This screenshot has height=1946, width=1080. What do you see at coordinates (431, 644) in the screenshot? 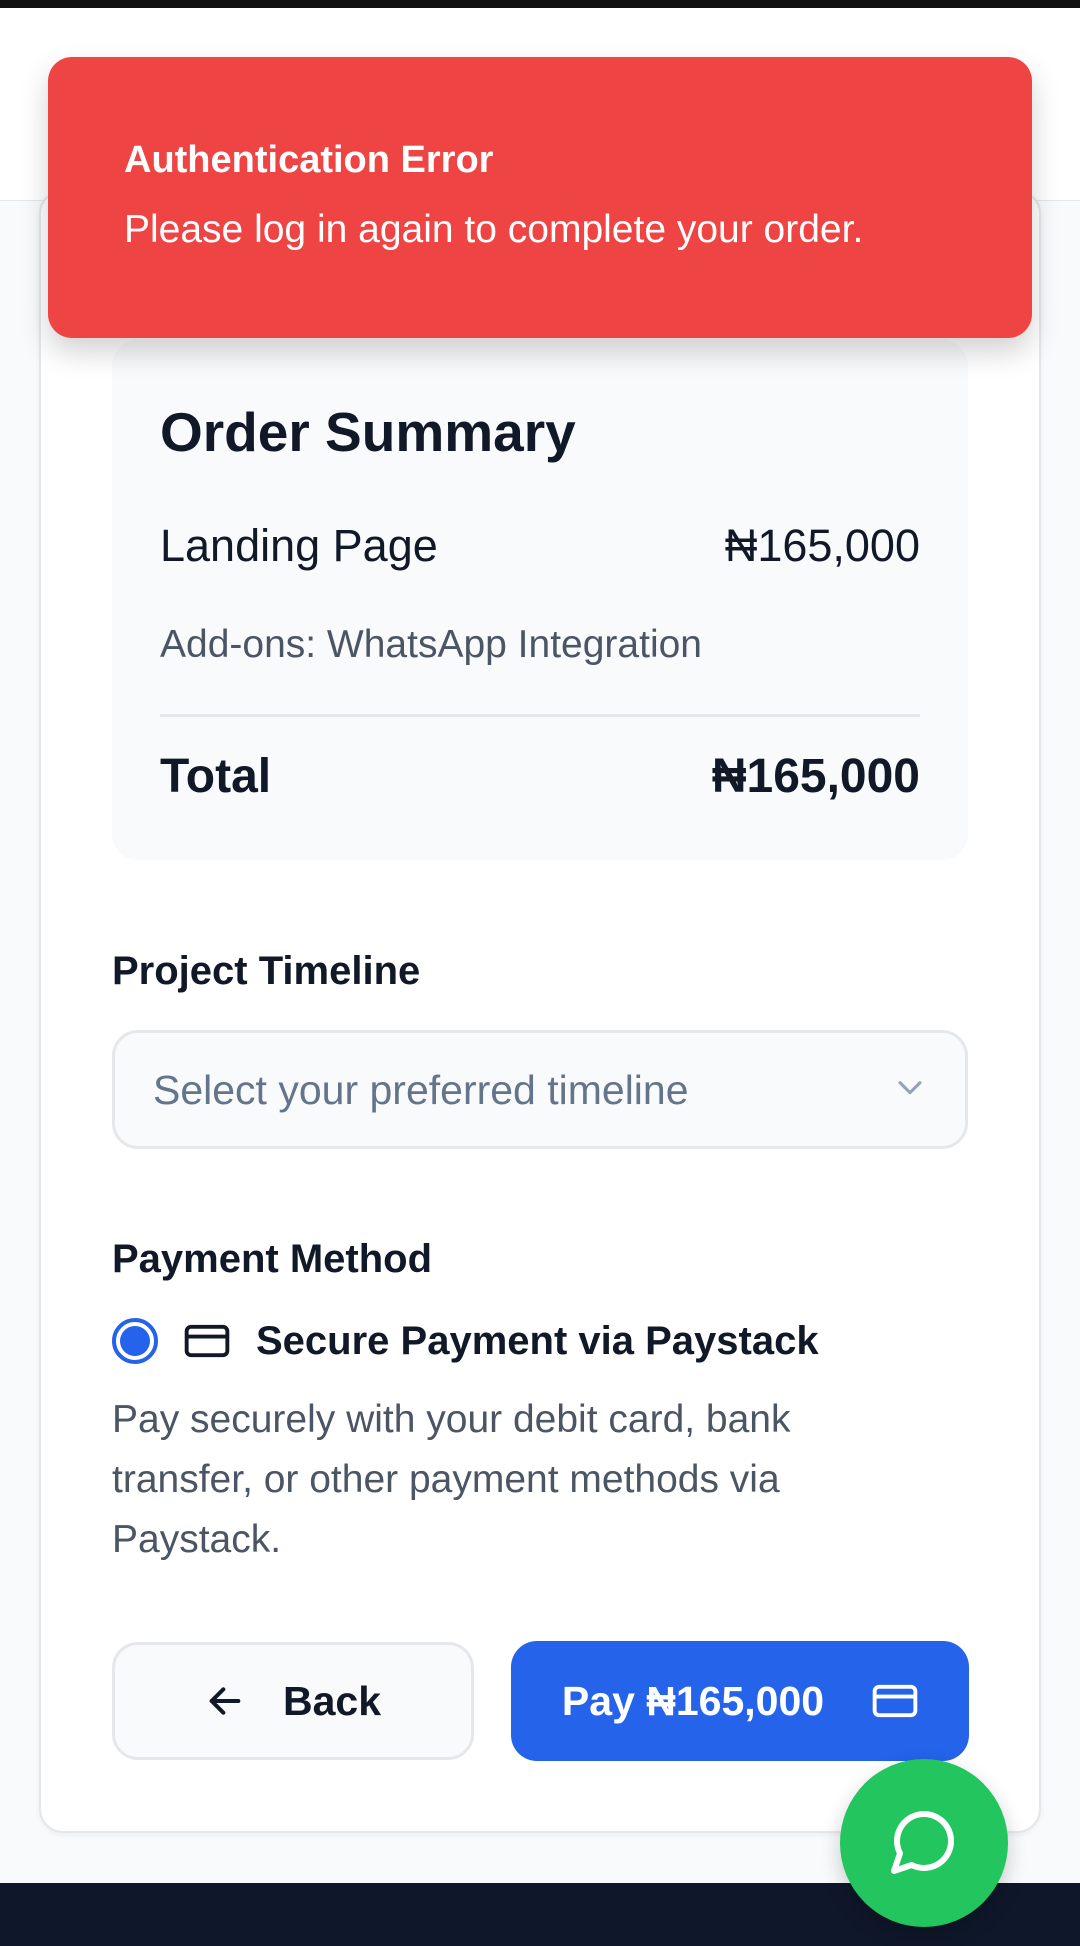
I see `order-addons: Add-ons: WhatsApp Integration` at bounding box center [431, 644].